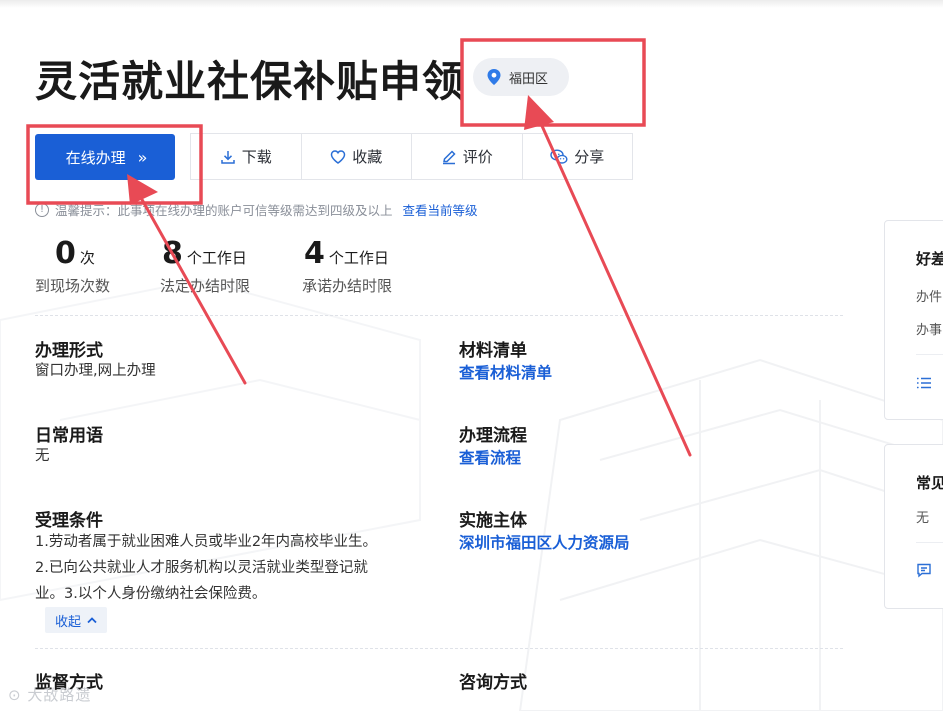 This screenshot has height=711, width=943. I want to click on collapse-button: 收起, so click(76, 620).